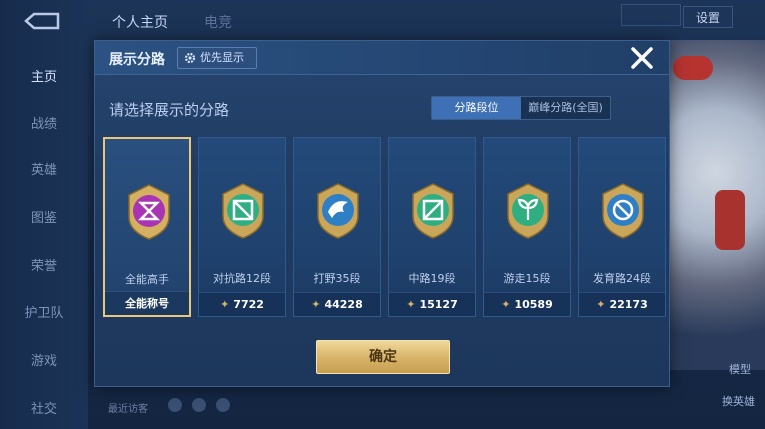 This screenshot has width=765, height=429. What do you see at coordinates (169, 110) in the screenshot?
I see `select-prompt: 请选择展示的分路` at bounding box center [169, 110].